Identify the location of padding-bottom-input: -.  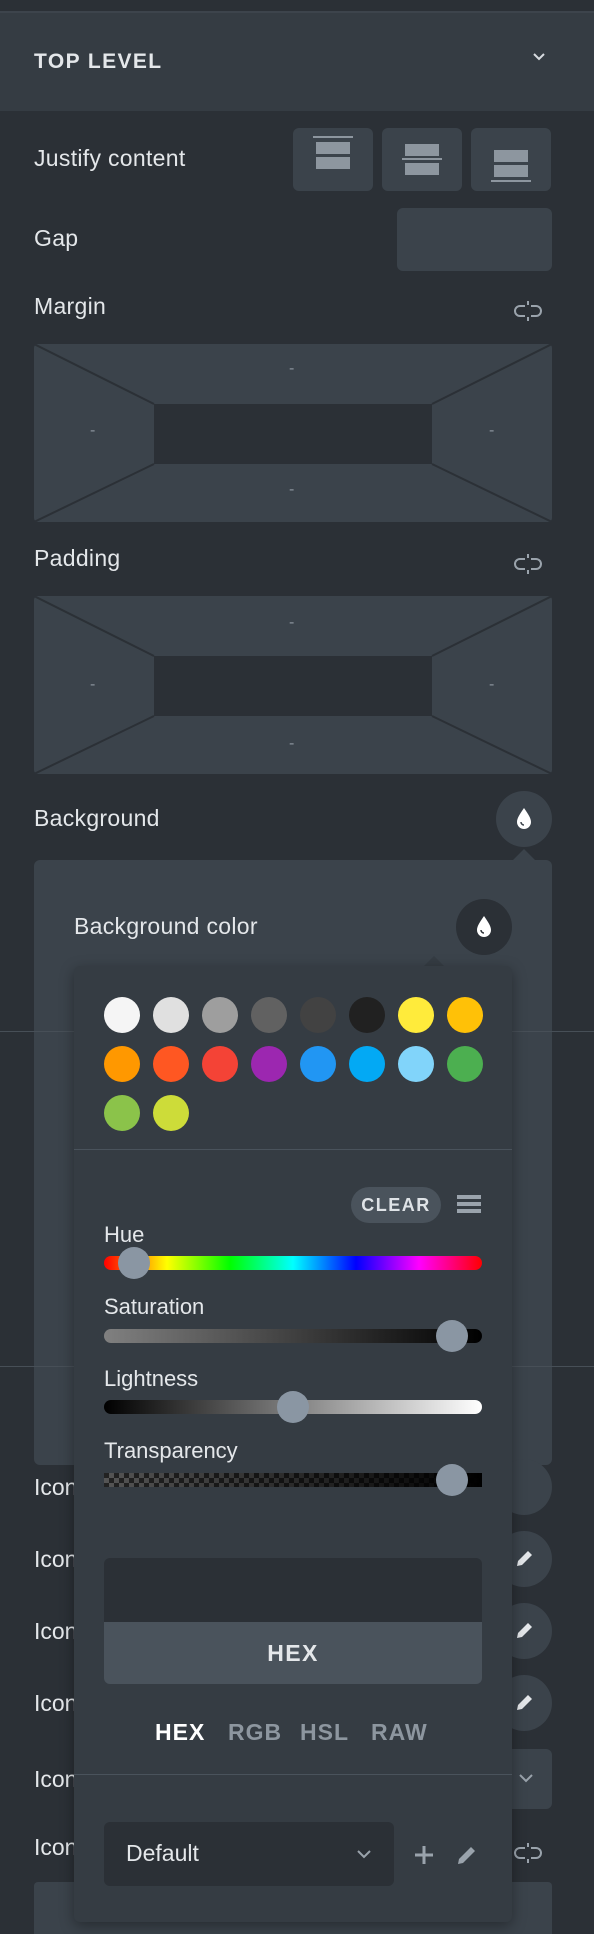
(291, 744).